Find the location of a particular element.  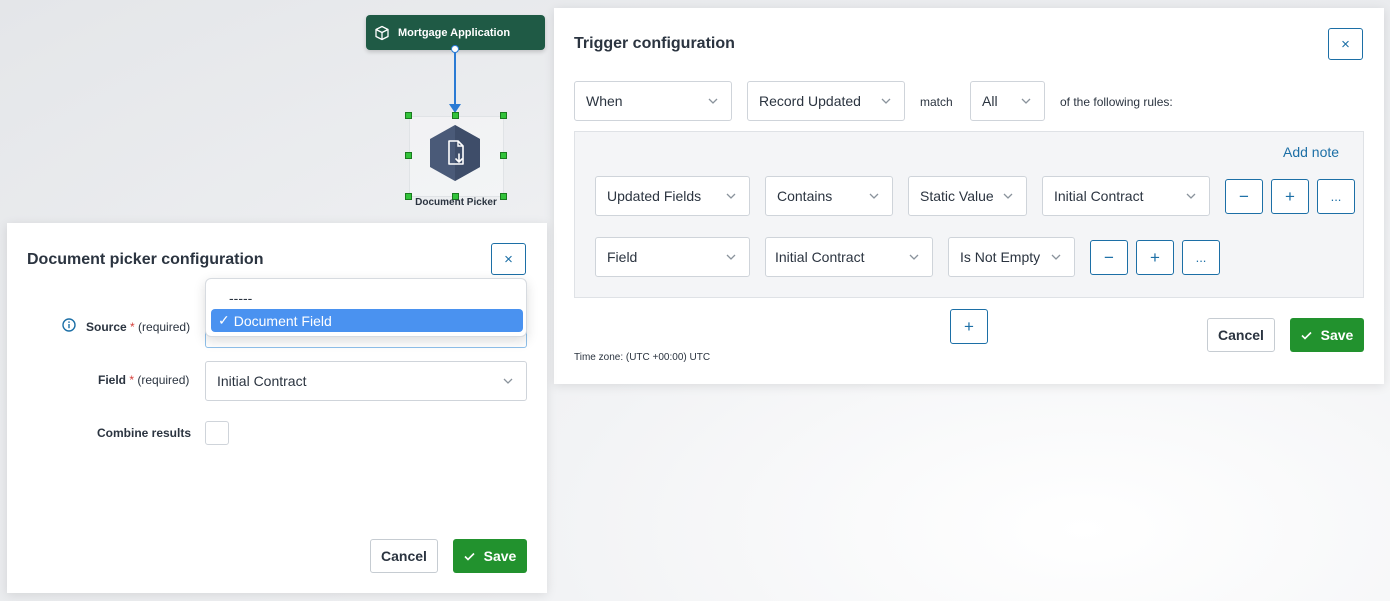

source-dropdown-menu: ----- ✓ Document Field is located at coordinates (366, 307).